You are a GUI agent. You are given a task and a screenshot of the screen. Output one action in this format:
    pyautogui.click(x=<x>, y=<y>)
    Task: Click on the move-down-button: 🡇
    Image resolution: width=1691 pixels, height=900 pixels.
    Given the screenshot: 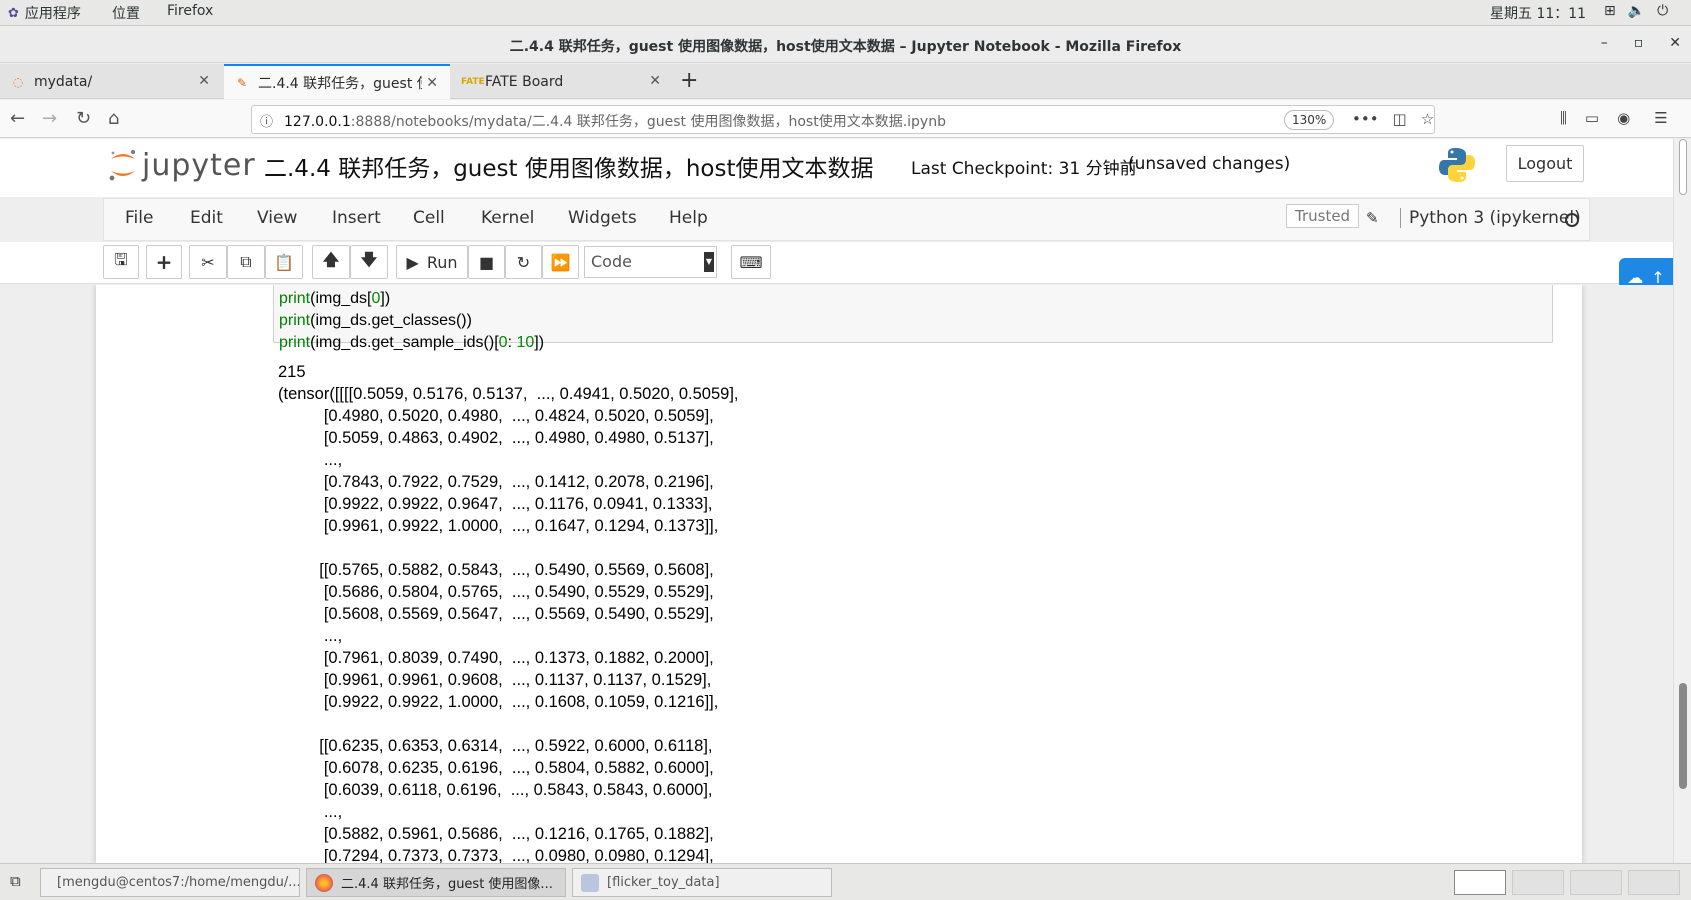 What is the action you would take?
    pyautogui.click(x=369, y=262)
    